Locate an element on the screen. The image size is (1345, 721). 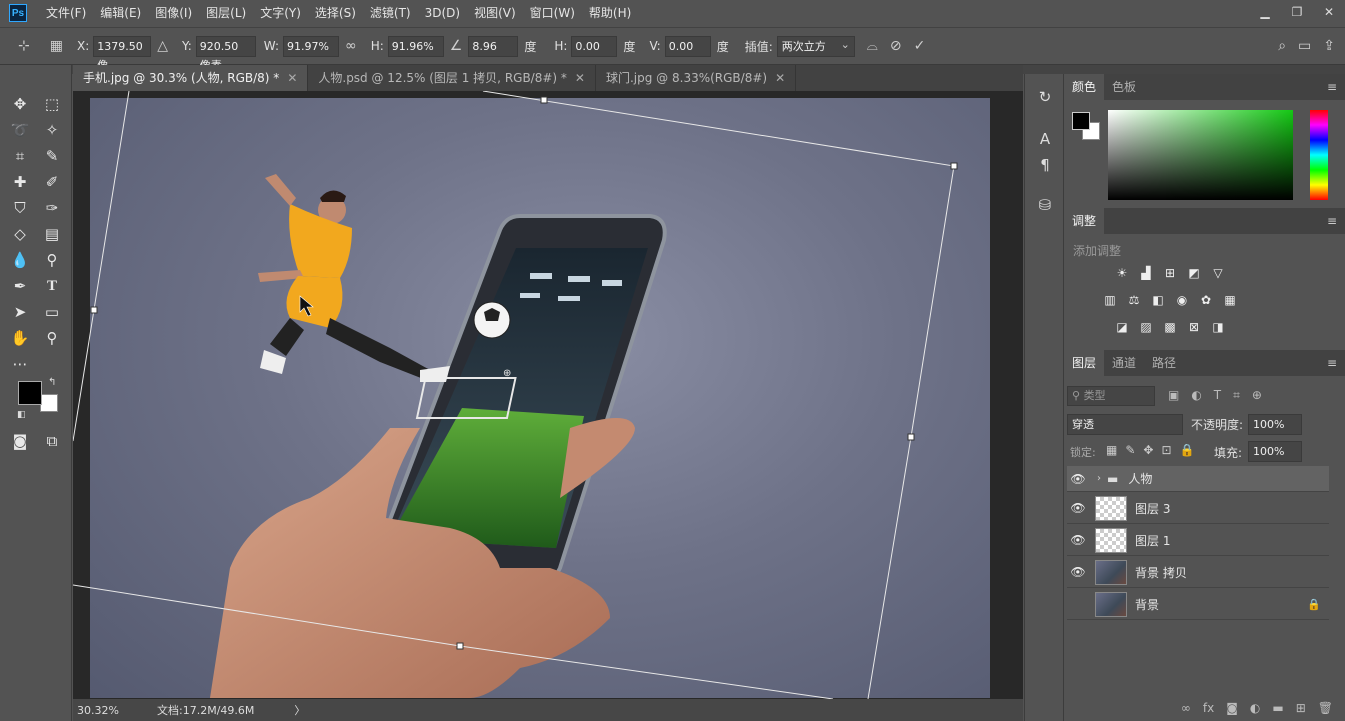
move-tool-icon: ✥ is located at coordinates (20, 104).